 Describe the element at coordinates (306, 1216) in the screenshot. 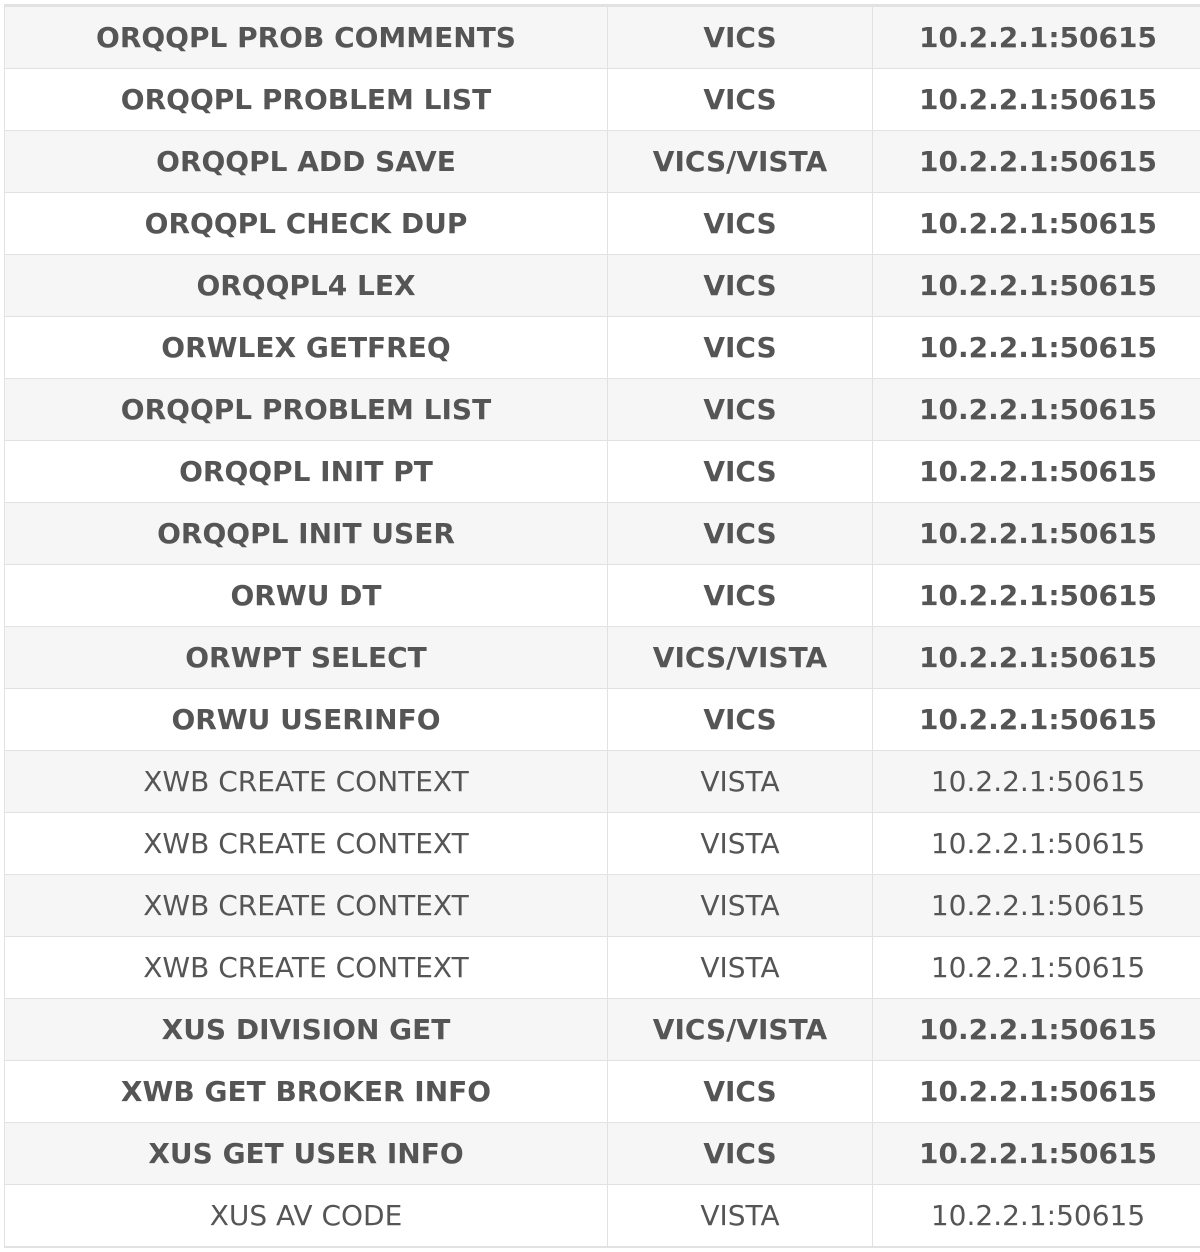

I see `rpc-name-cell: XUS AV CODE` at that location.